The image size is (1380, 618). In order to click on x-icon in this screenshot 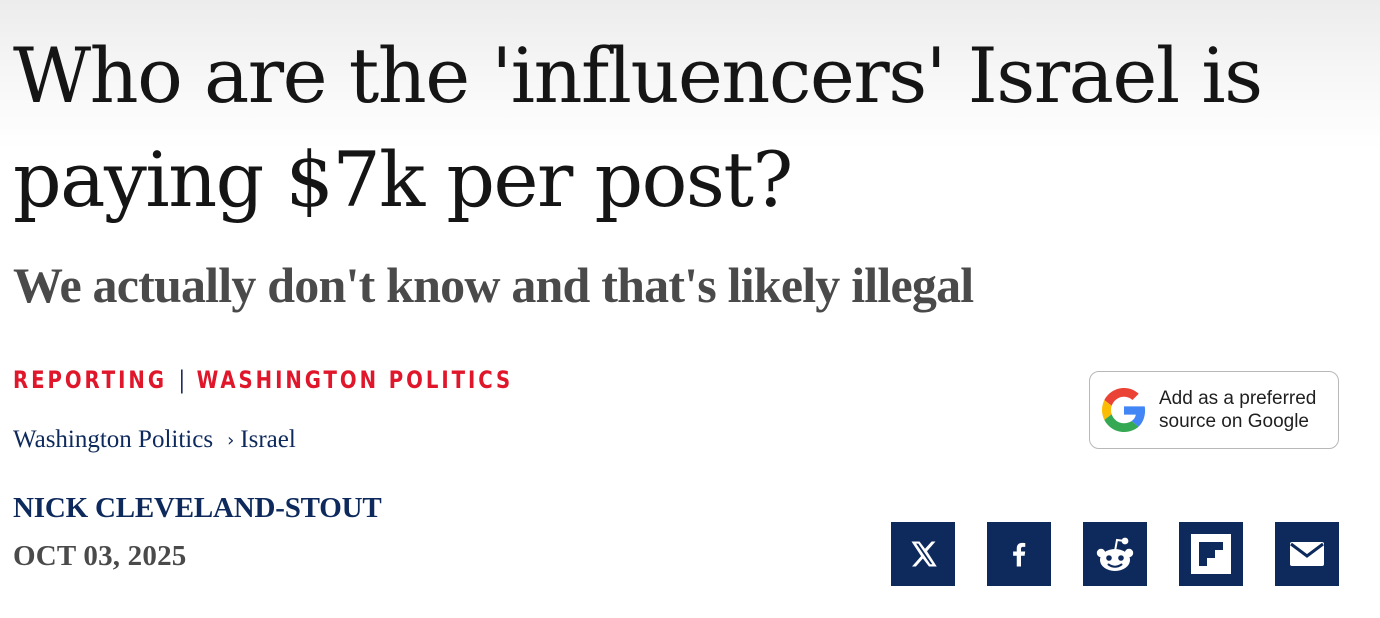, I will do `click(924, 554)`.